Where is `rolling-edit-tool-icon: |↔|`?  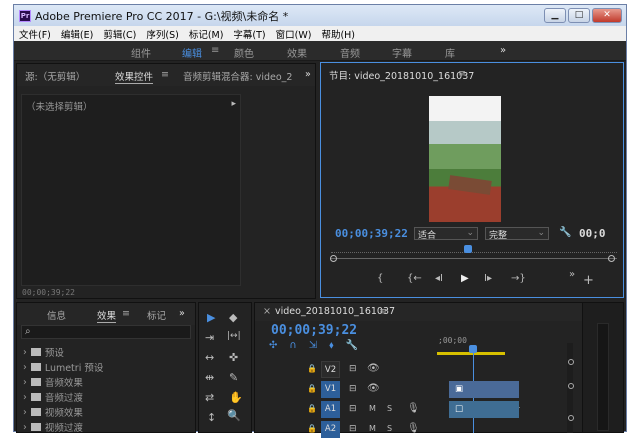
rolling-edit-tool-icon: |↔| is located at coordinates (234, 336).